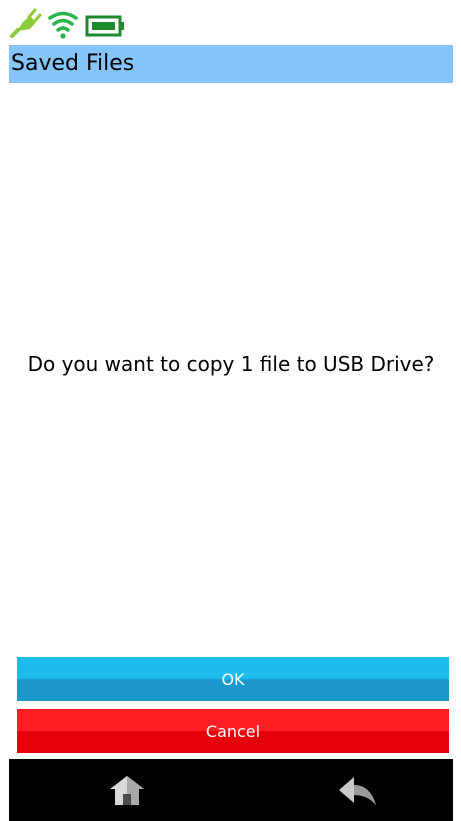 The height and width of the screenshot is (821, 461). I want to click on status-icons, so click(67, 23).